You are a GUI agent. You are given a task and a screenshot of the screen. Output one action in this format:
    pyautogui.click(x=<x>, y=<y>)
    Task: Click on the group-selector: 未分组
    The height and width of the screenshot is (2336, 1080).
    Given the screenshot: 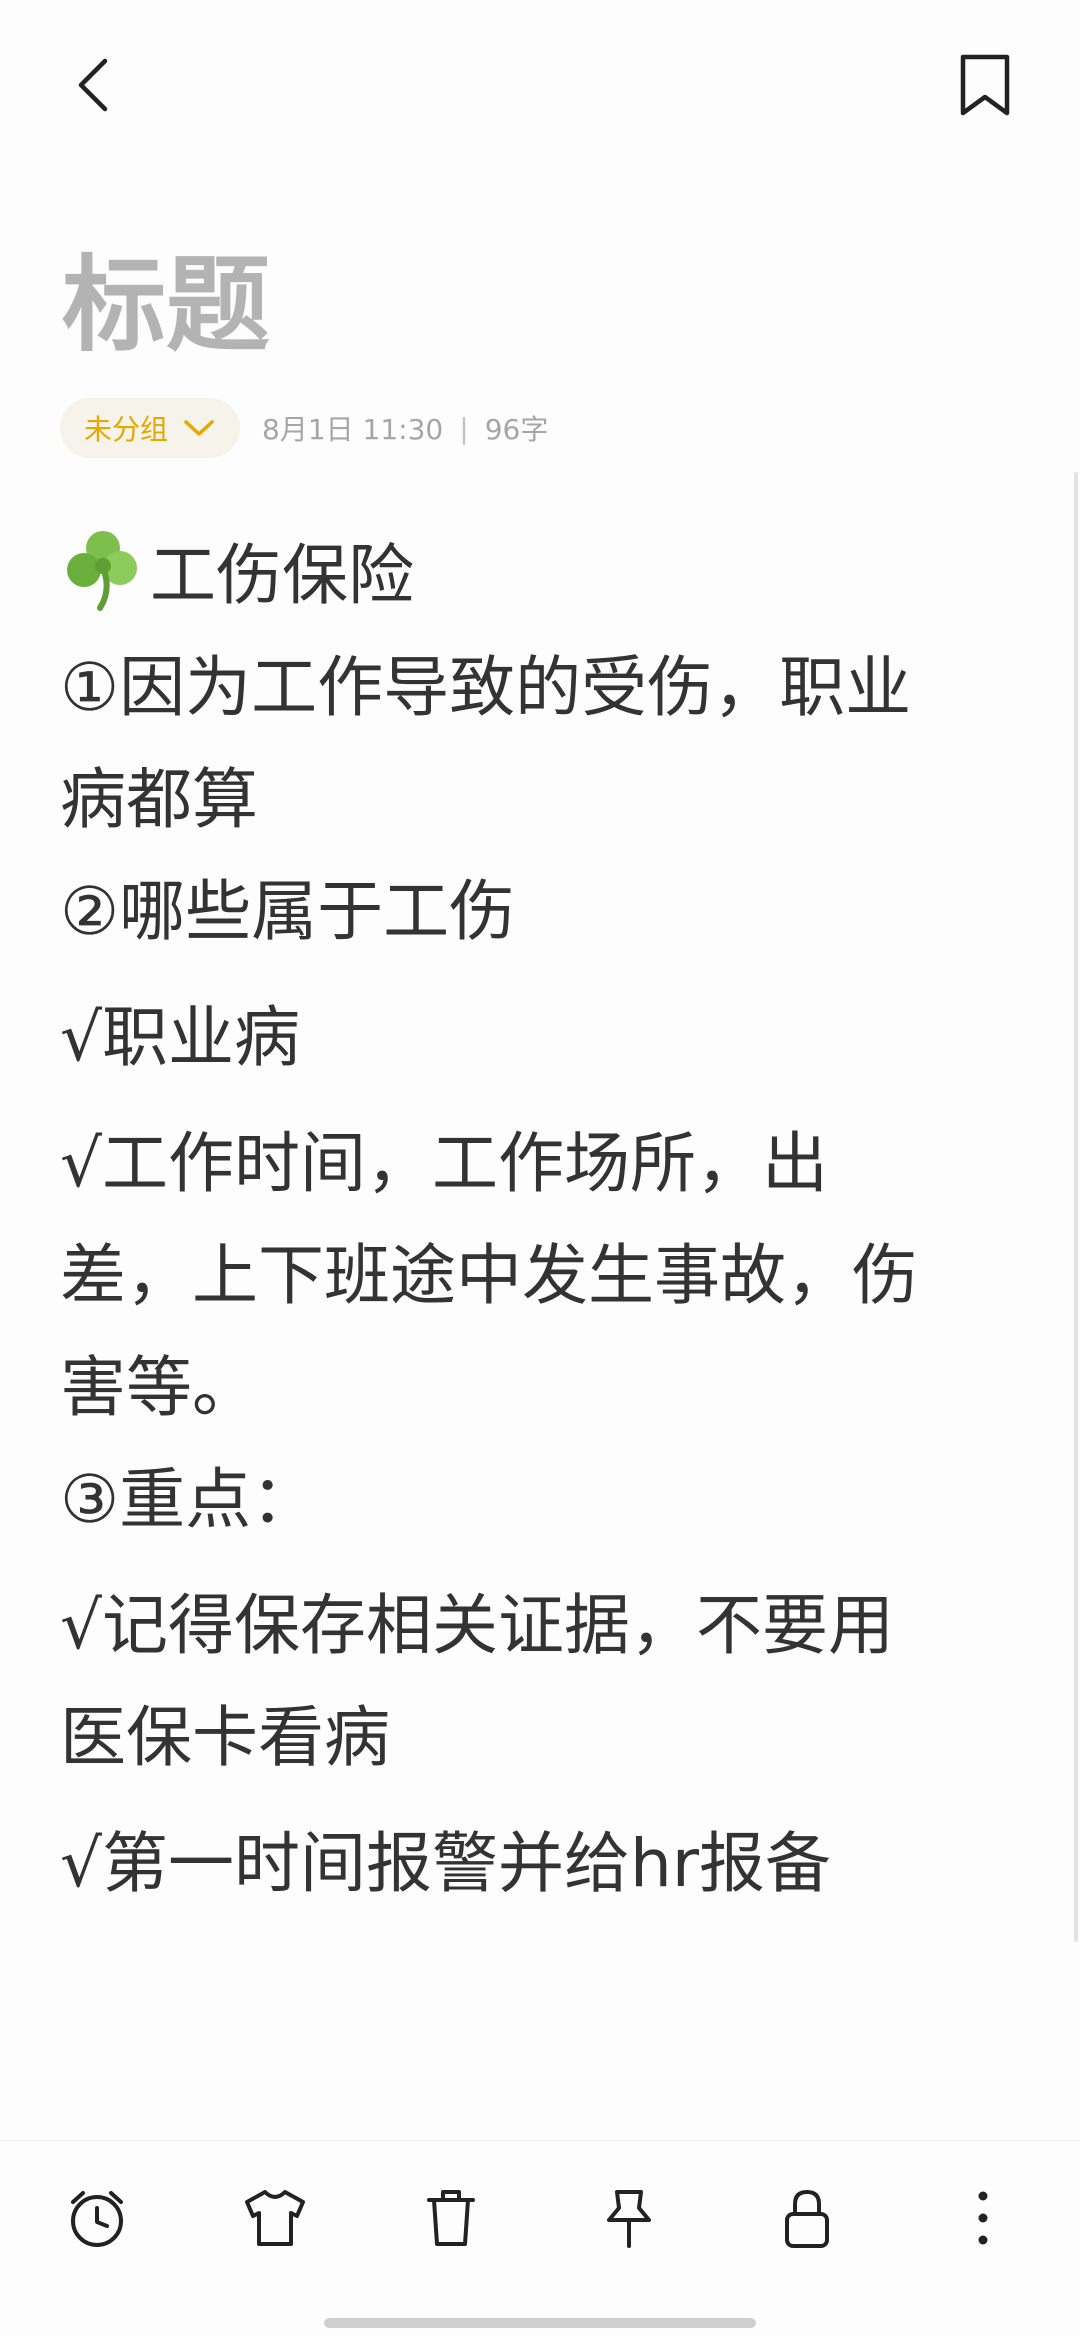 What is the action you would take?
    pyautogui.click(x=150, y=428)
    